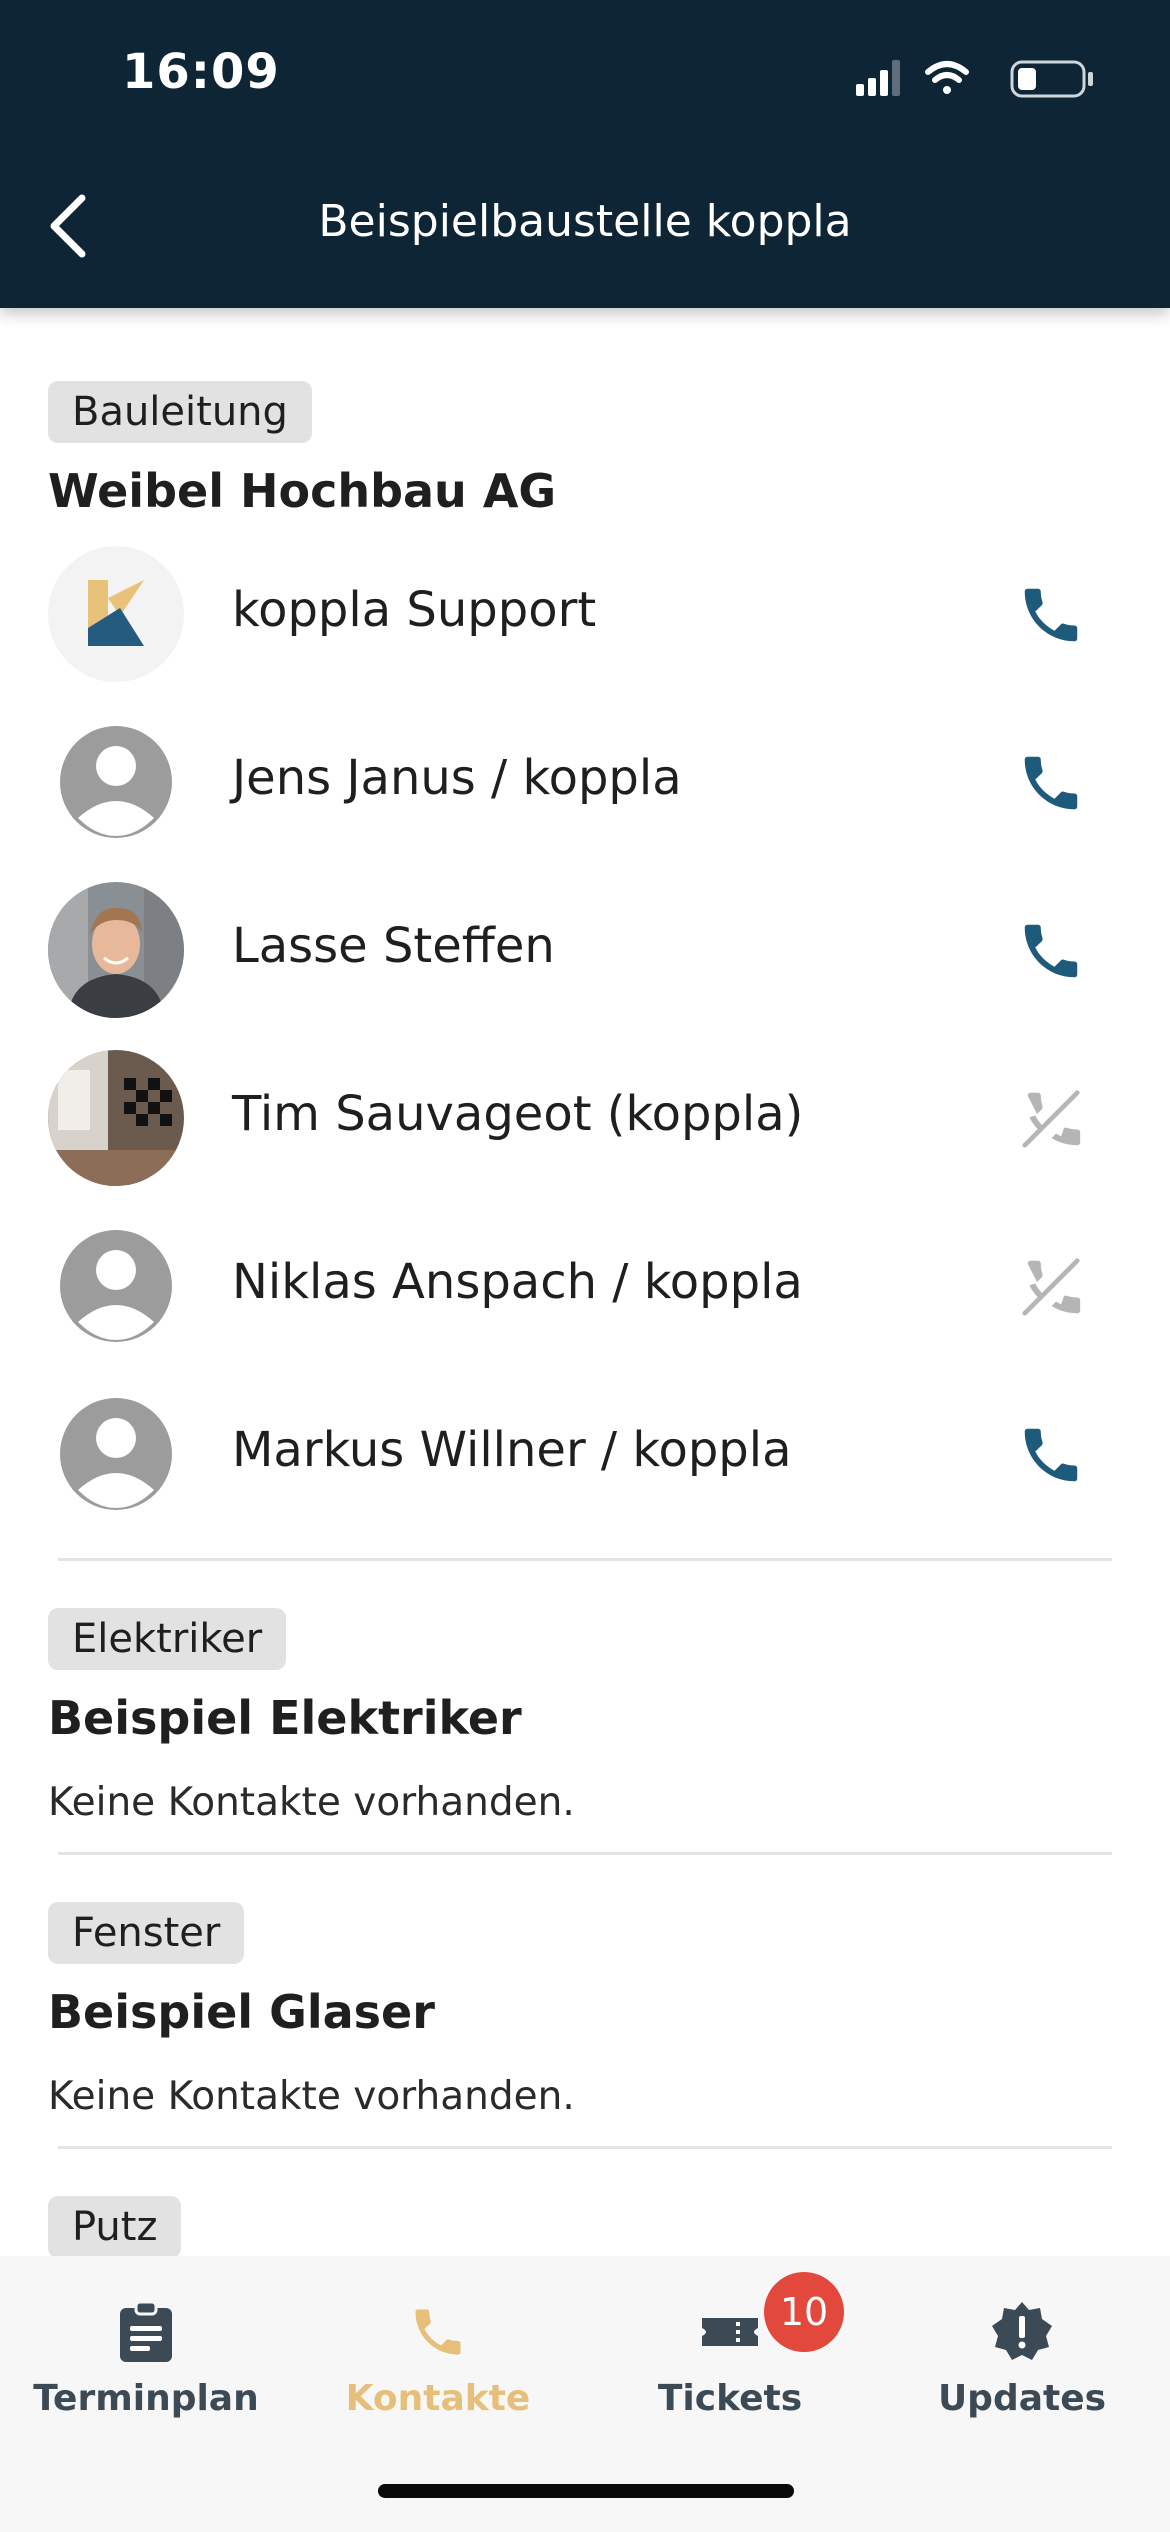  Describe the element at coordinates (585, 221) in the screenshot. I see `page-title: Beispielbaustelle koppla` at that location.